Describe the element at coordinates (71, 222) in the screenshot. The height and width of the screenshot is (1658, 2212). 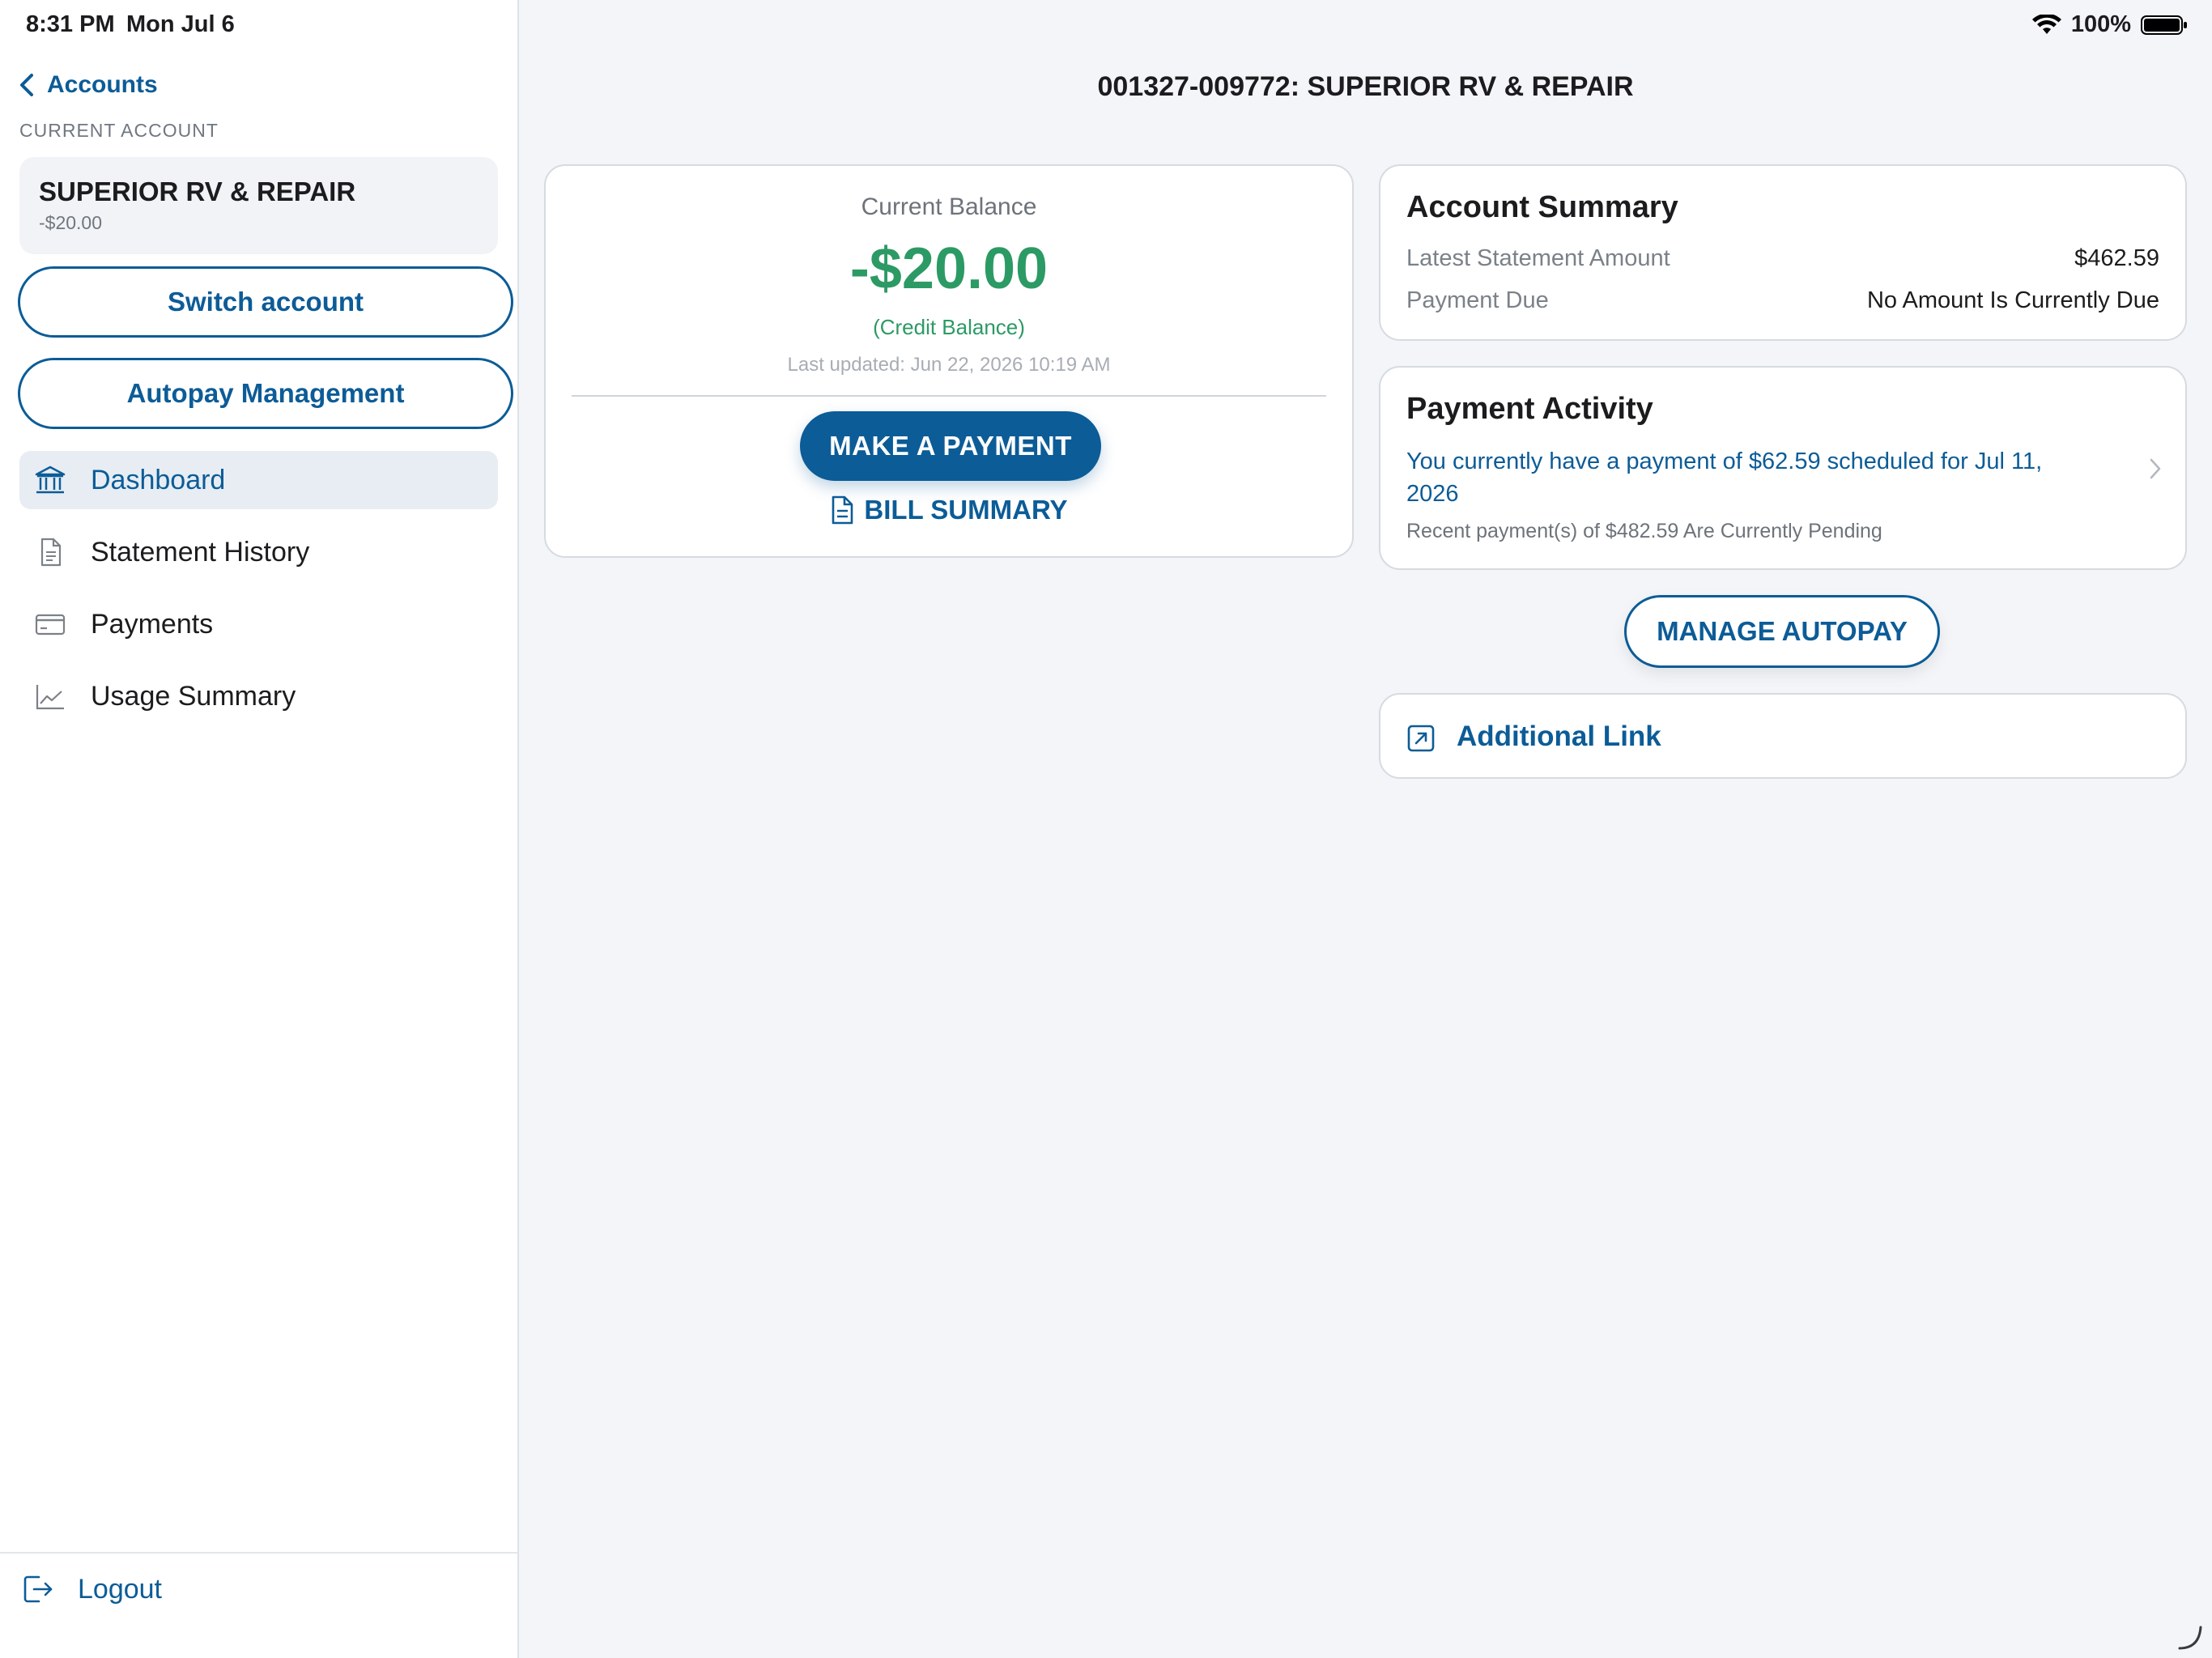
I see `account-balance: -$20.00` at that location.